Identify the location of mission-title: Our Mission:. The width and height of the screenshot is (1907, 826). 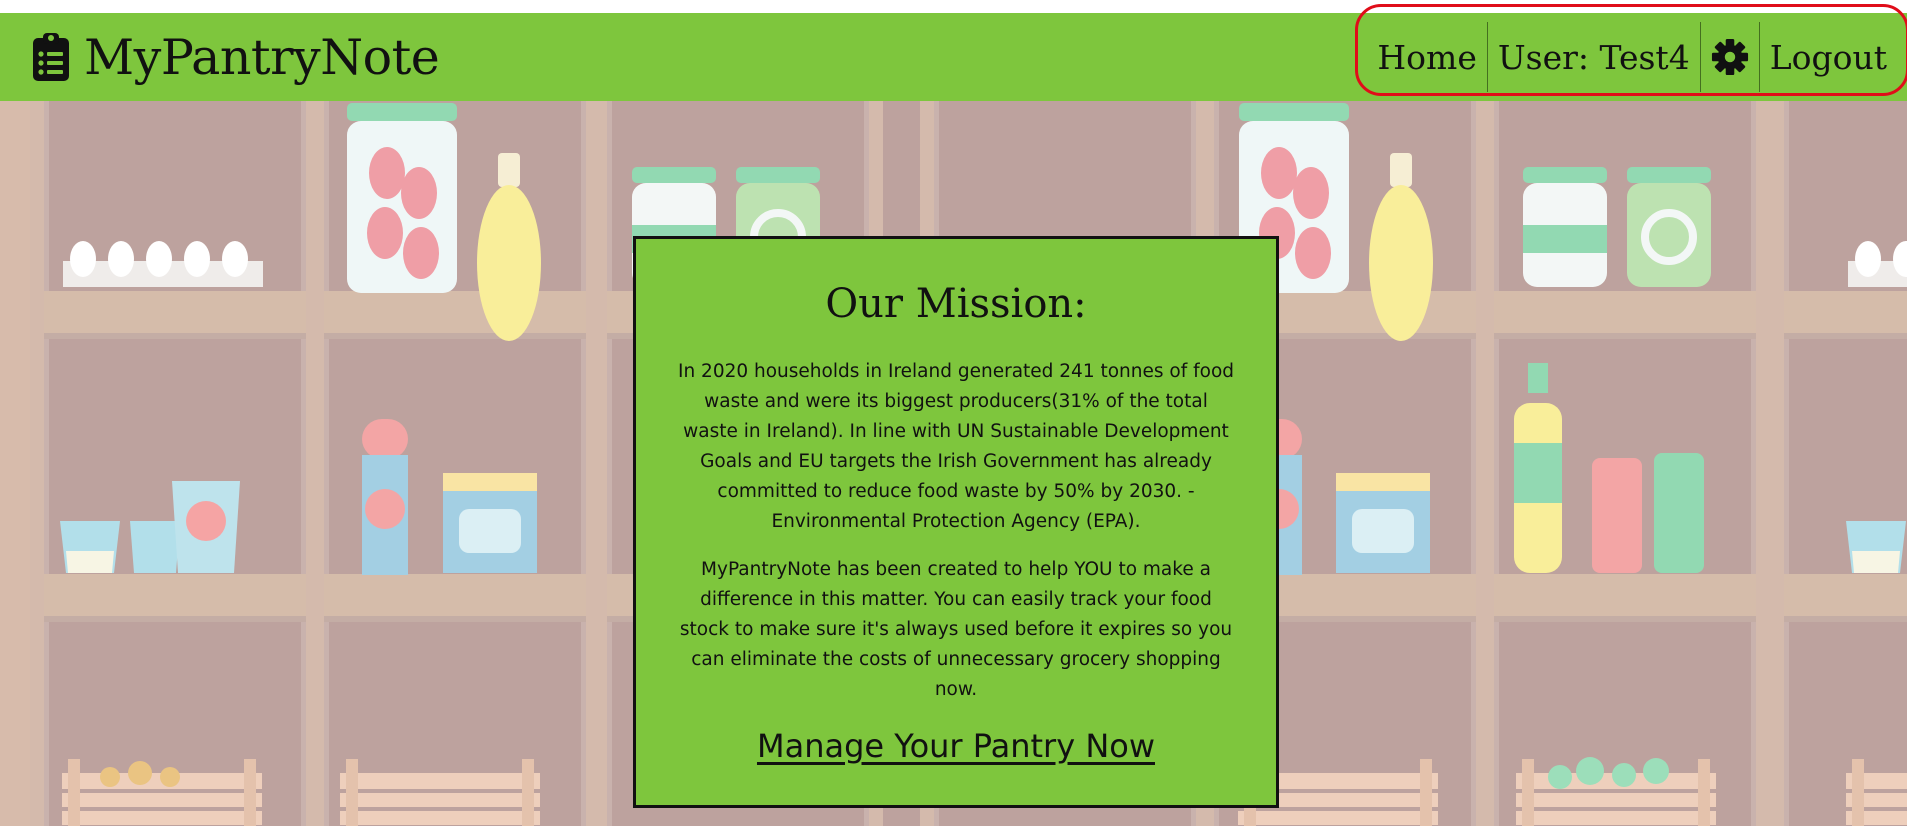
(956, 304).